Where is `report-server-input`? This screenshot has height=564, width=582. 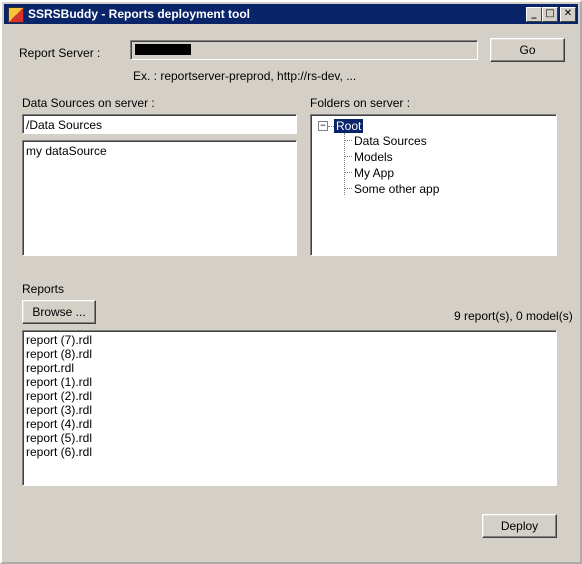
report-server-input is located at coordinates (304, 50).